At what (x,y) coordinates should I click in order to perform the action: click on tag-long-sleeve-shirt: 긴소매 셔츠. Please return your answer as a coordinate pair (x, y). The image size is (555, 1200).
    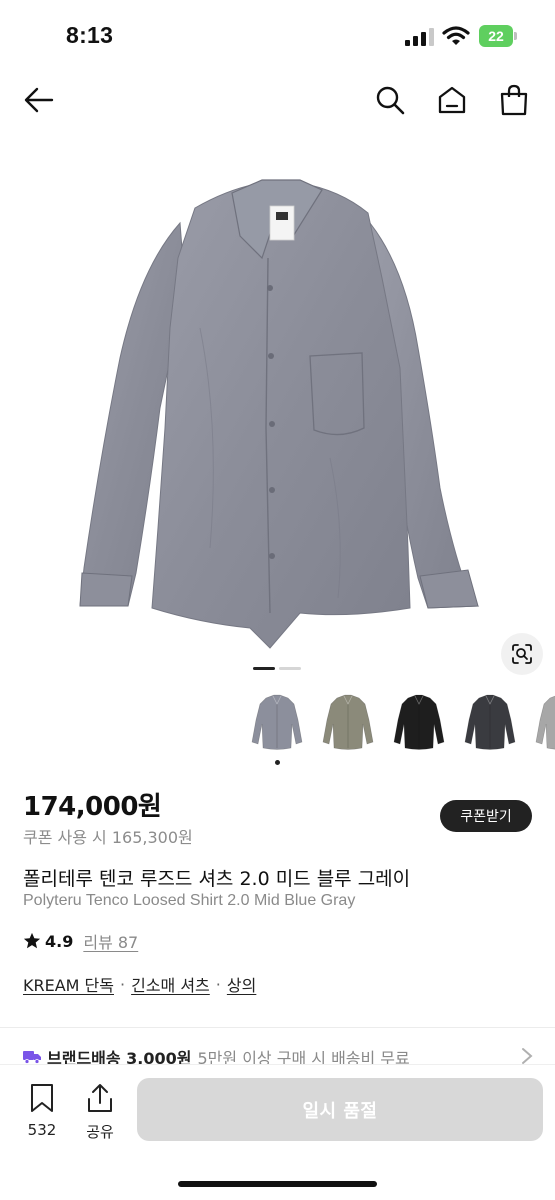
    Looking at the image, I should click on (170, 984).